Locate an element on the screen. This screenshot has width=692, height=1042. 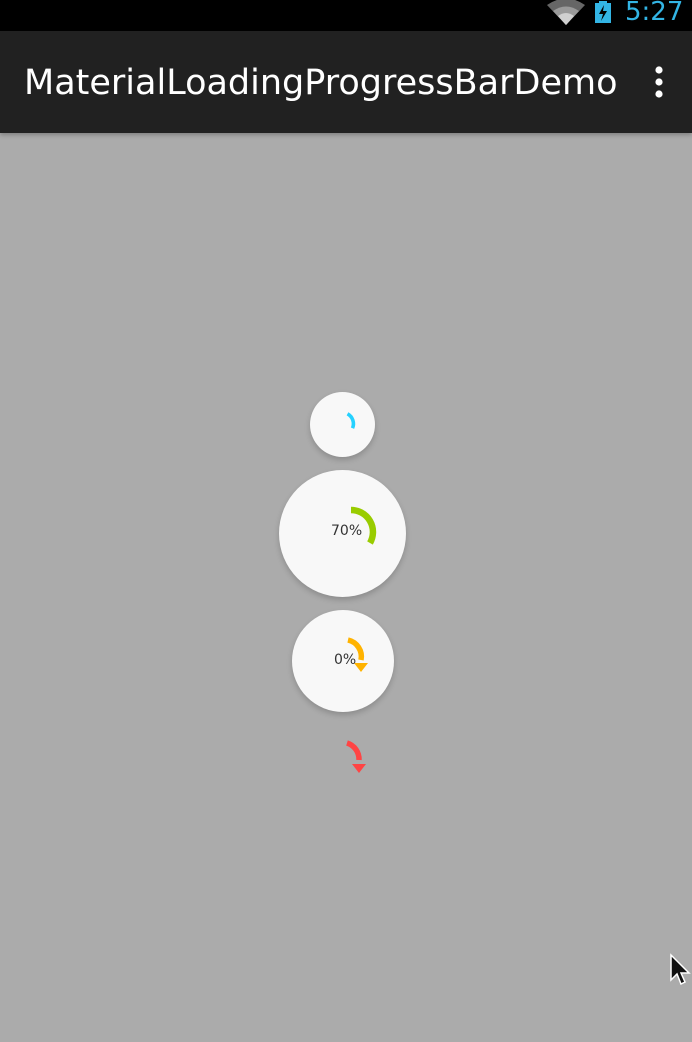
loader-medium: 0% is located at coordinates (343, 661).